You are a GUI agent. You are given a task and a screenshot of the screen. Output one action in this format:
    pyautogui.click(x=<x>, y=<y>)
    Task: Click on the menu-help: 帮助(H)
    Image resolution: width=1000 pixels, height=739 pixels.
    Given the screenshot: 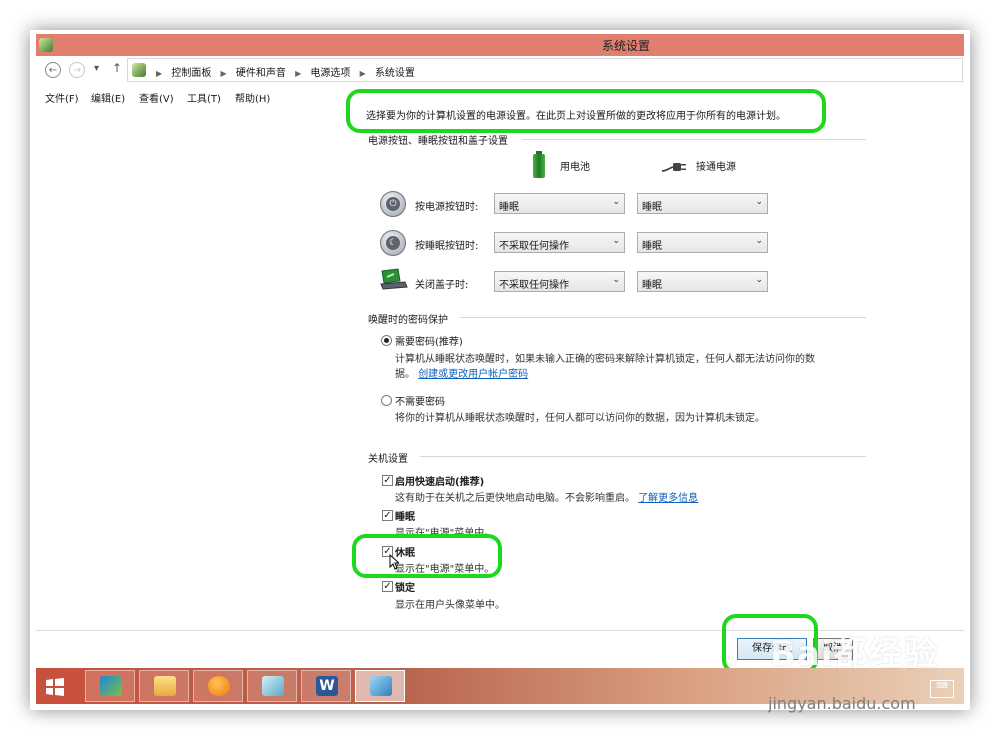 What is the action you would take?
    pyautogui.click(x=252, y=97)
    